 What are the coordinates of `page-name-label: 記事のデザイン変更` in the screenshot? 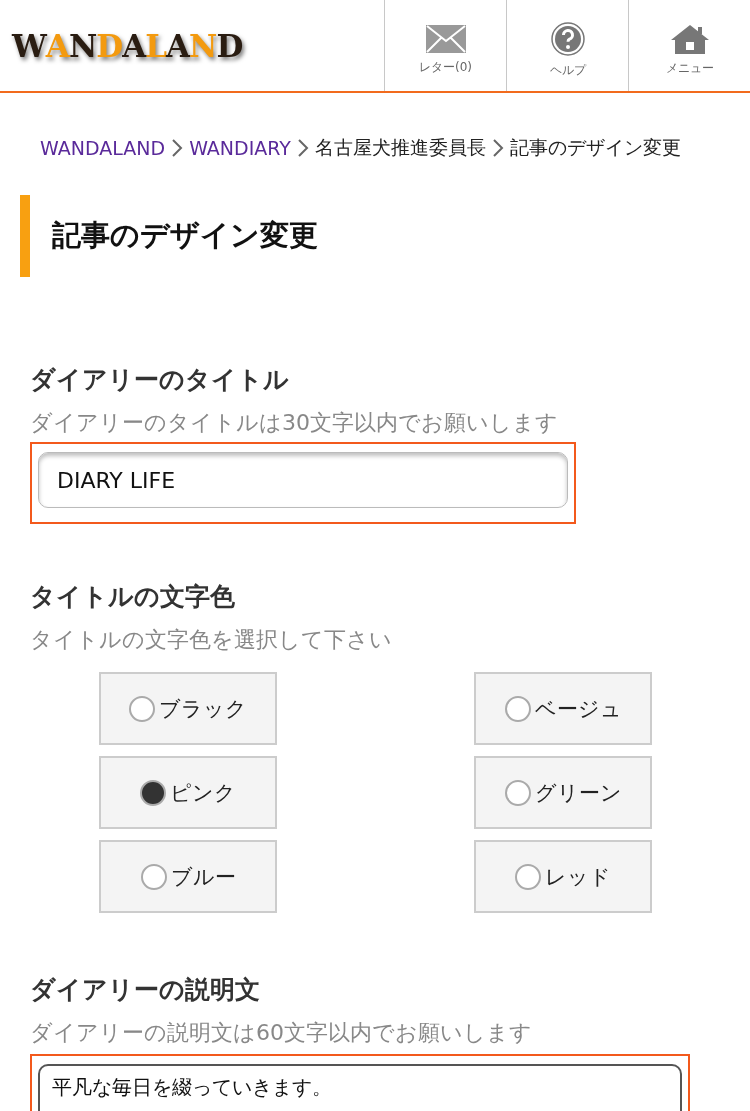 It's located at (595, 147).